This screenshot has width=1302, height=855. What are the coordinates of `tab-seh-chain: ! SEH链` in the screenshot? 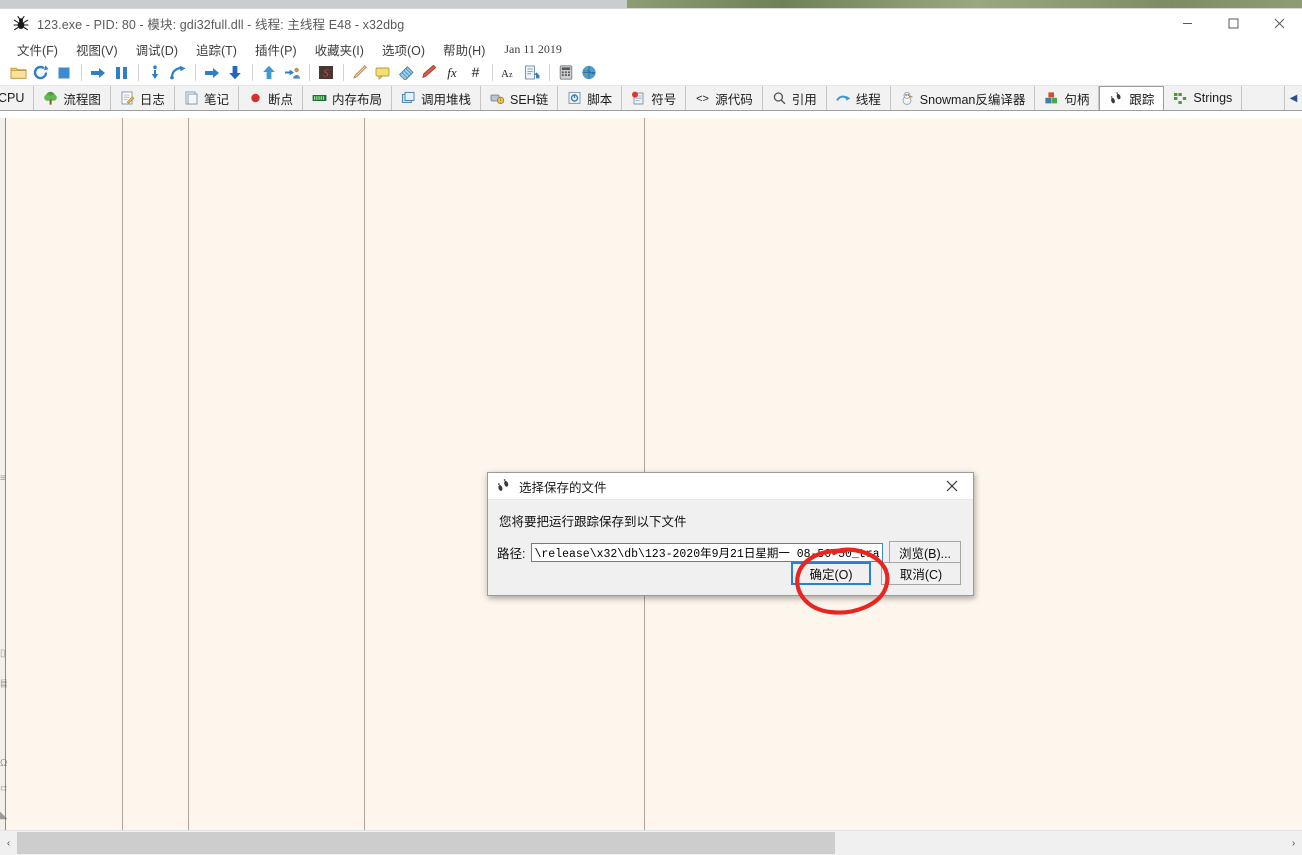 It's located at (520, 98).